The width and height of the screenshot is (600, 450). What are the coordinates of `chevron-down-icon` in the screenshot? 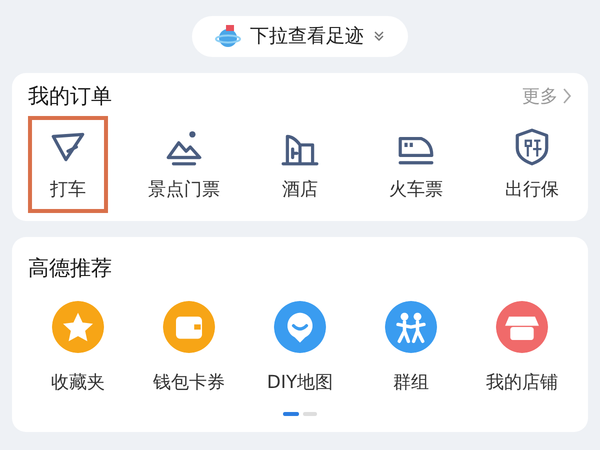 It's located at (379, 36).